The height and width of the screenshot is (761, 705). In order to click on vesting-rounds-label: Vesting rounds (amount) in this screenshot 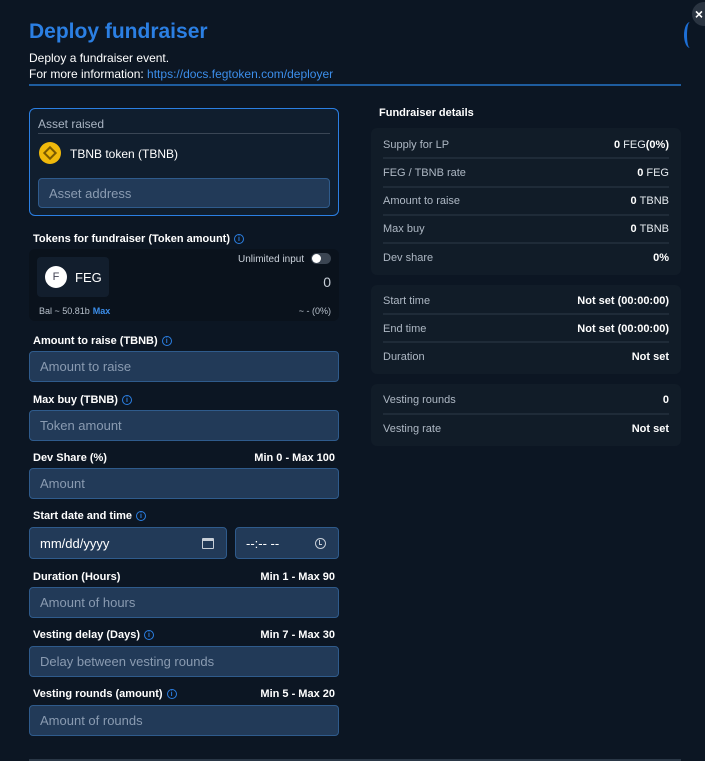, I will do `click(98, 694)`.